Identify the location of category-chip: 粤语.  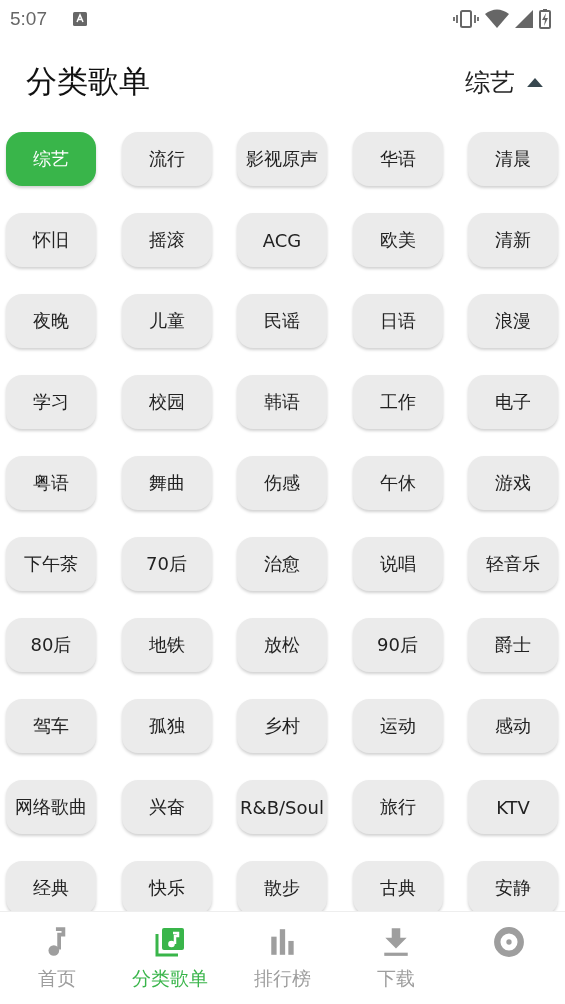
(51, 483).